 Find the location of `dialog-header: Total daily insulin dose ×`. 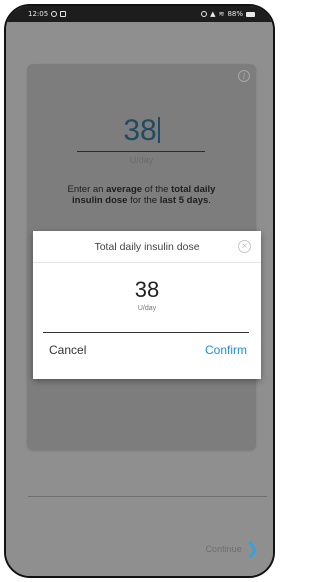

dialog-header: Total daily insulin dose × is located at coordinates (147, 247).